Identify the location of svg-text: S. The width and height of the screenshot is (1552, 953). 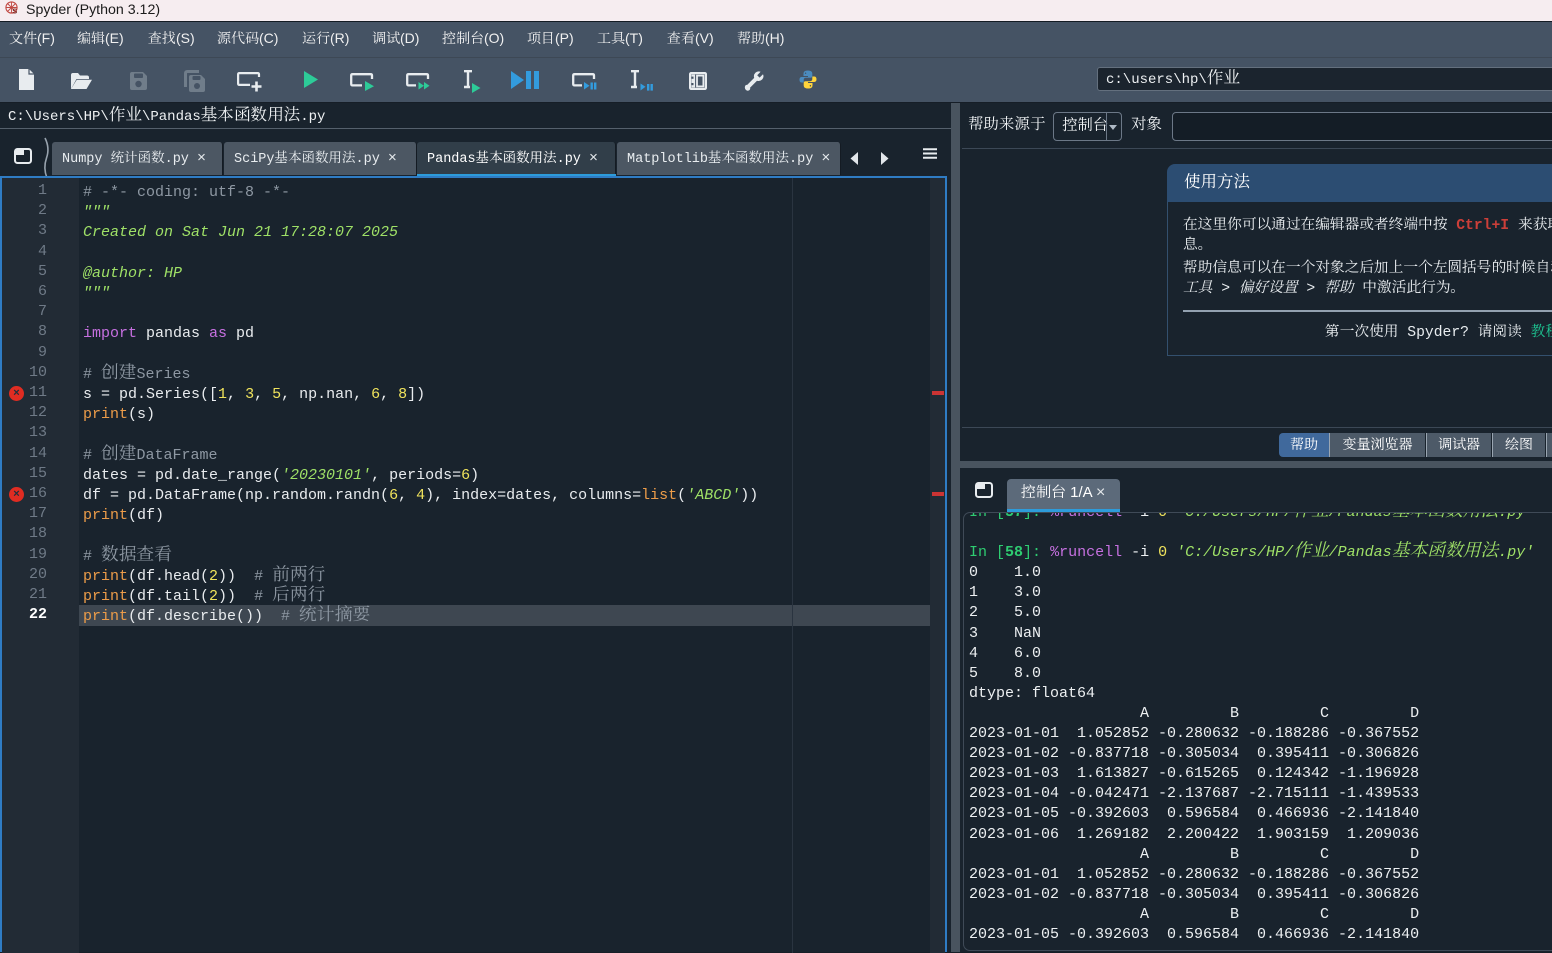
(14, 11).